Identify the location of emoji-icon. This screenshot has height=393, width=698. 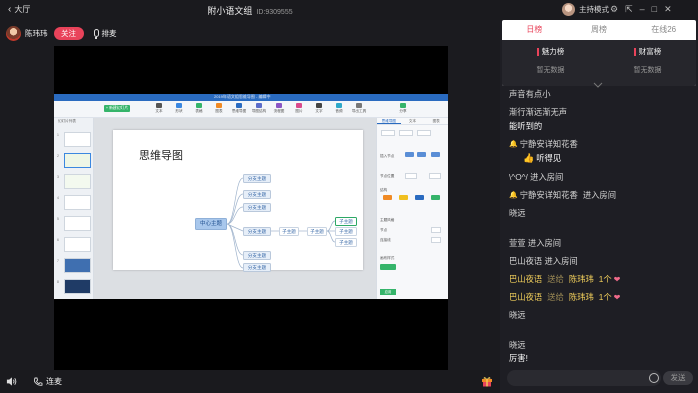
(654, 378).